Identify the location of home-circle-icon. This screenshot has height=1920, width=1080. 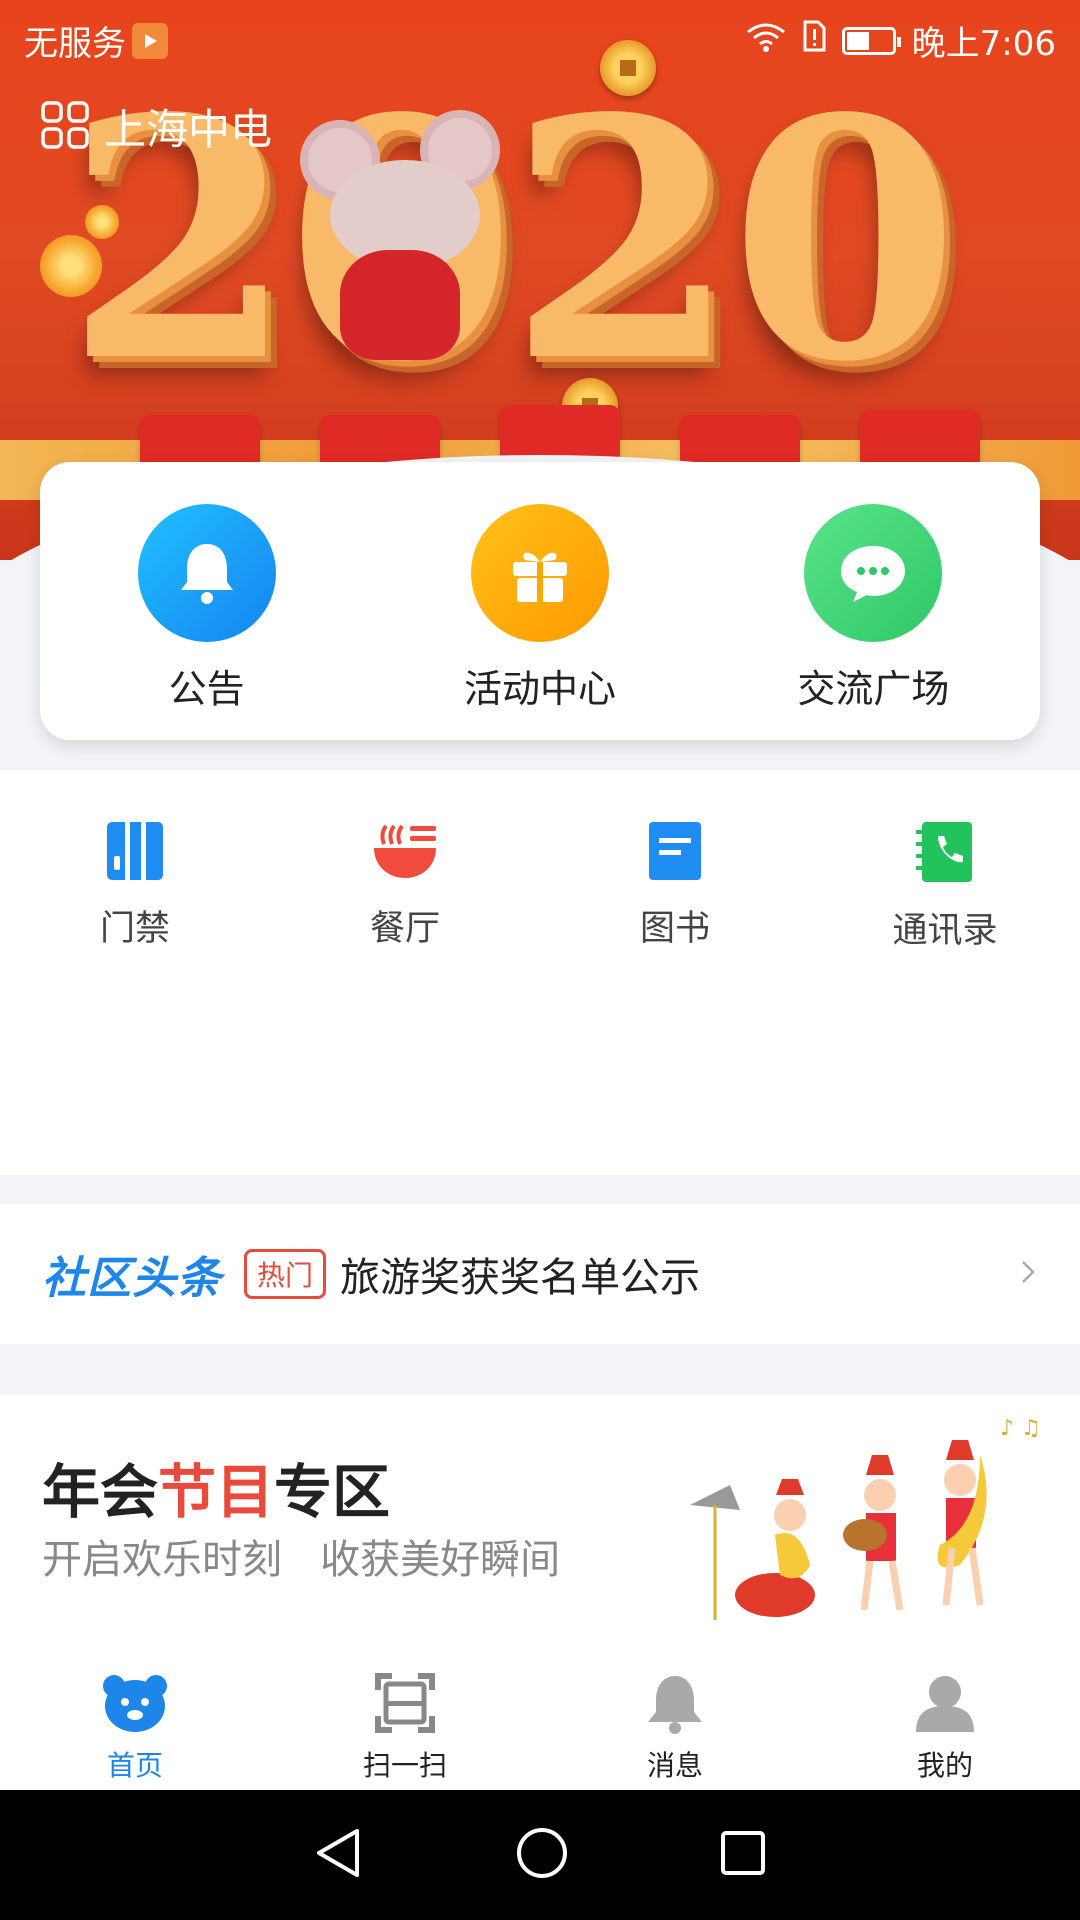
(542, 1855).